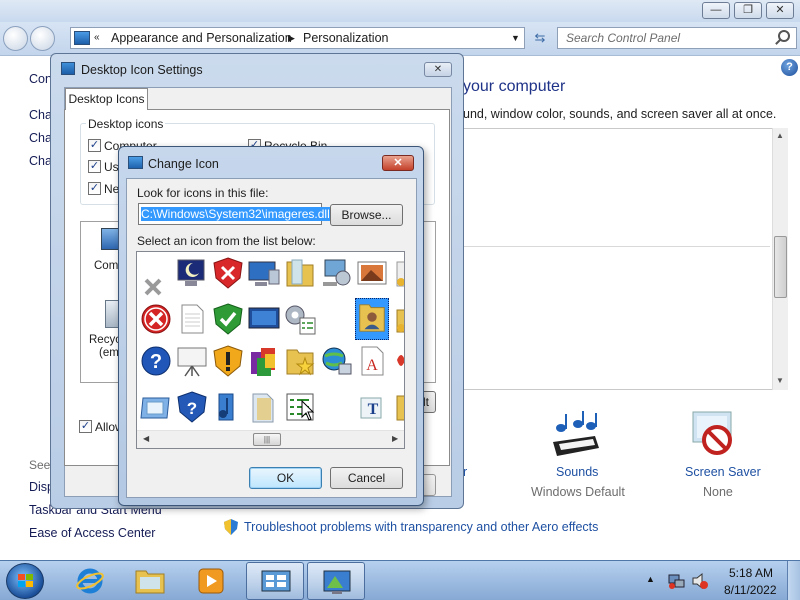  I want to click on start-button, so click(25, 581).